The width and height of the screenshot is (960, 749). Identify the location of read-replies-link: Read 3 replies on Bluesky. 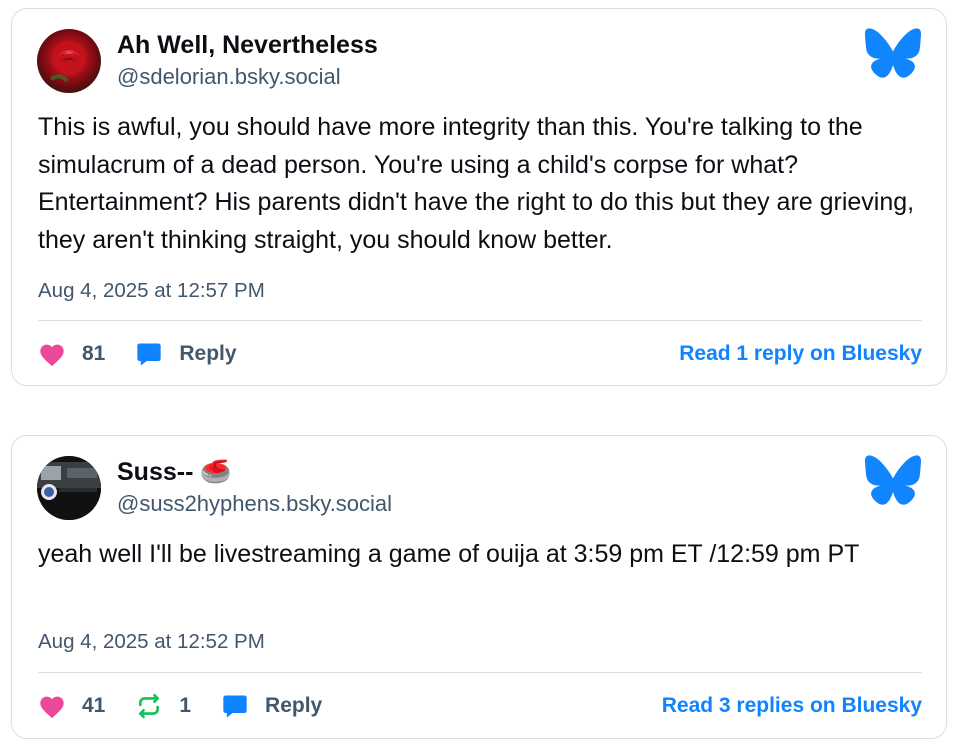
(792, 706).